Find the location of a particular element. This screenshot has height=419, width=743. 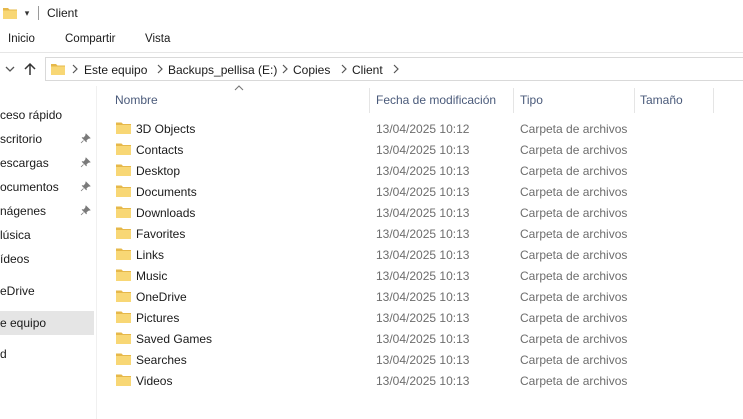

sidebar-item-label: lúsica is located at coordinates (15, 235).